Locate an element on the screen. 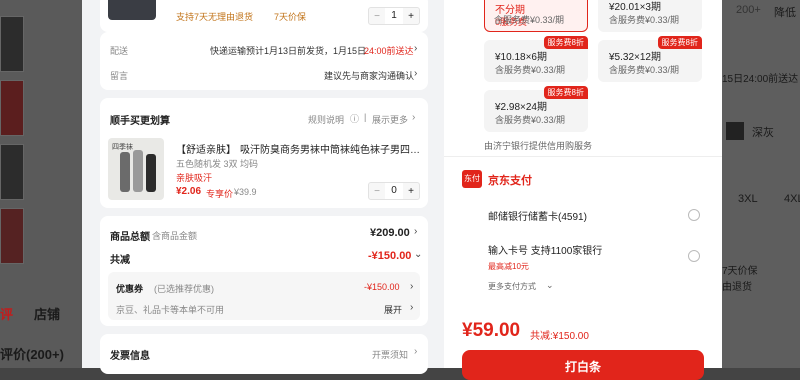 This screenshot has height=380, width=800. remark-label: 留言 is located at coordinates (119, 76).